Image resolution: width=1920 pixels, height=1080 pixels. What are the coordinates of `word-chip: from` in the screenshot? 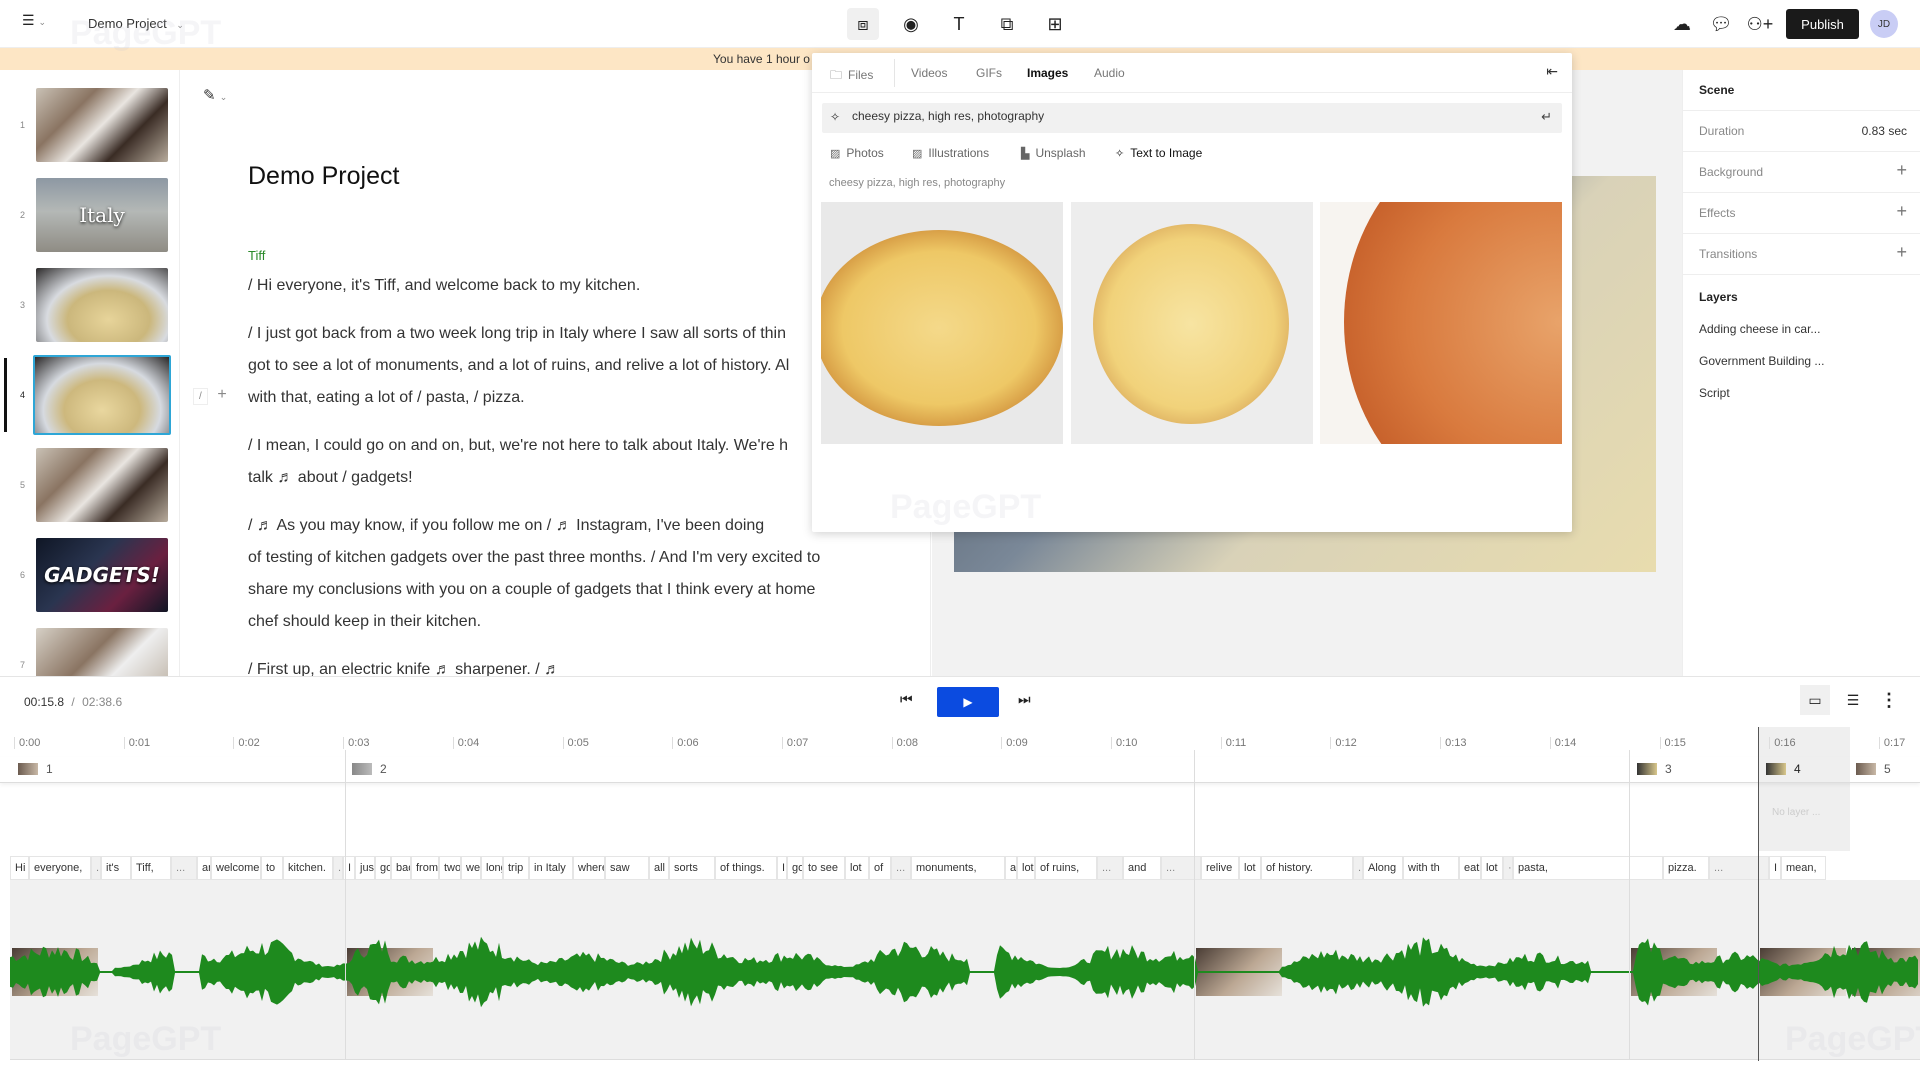 It's located at (425, 868).